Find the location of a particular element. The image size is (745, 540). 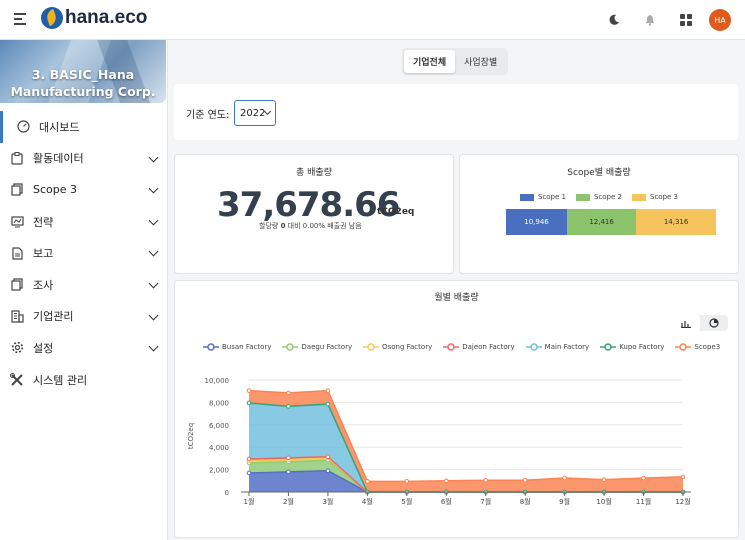

sidebar-item-system-admin: 시스템 관리 is located at coordinates (83, 380).